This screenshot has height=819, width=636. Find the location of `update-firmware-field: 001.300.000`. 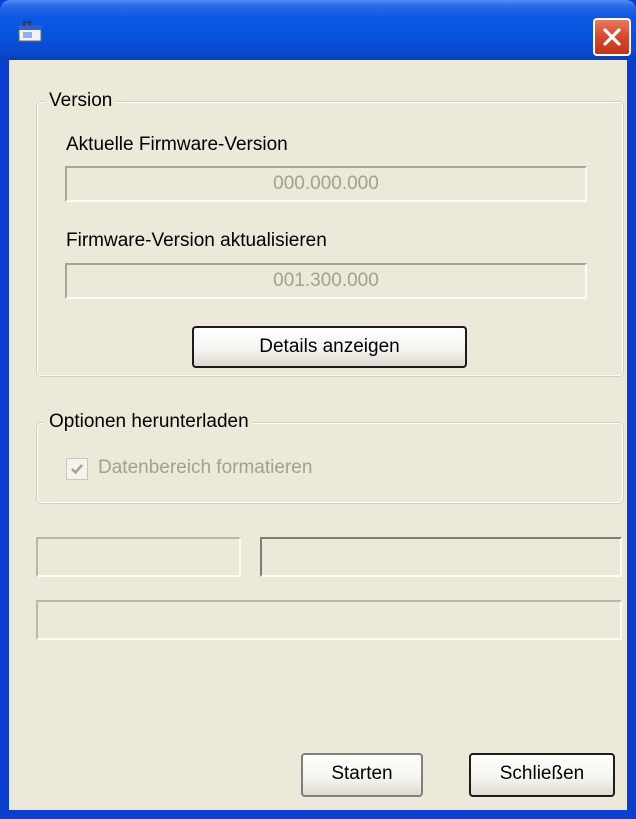

update-firmware-field: 001.300.000 is located at coordinates (326, 281).